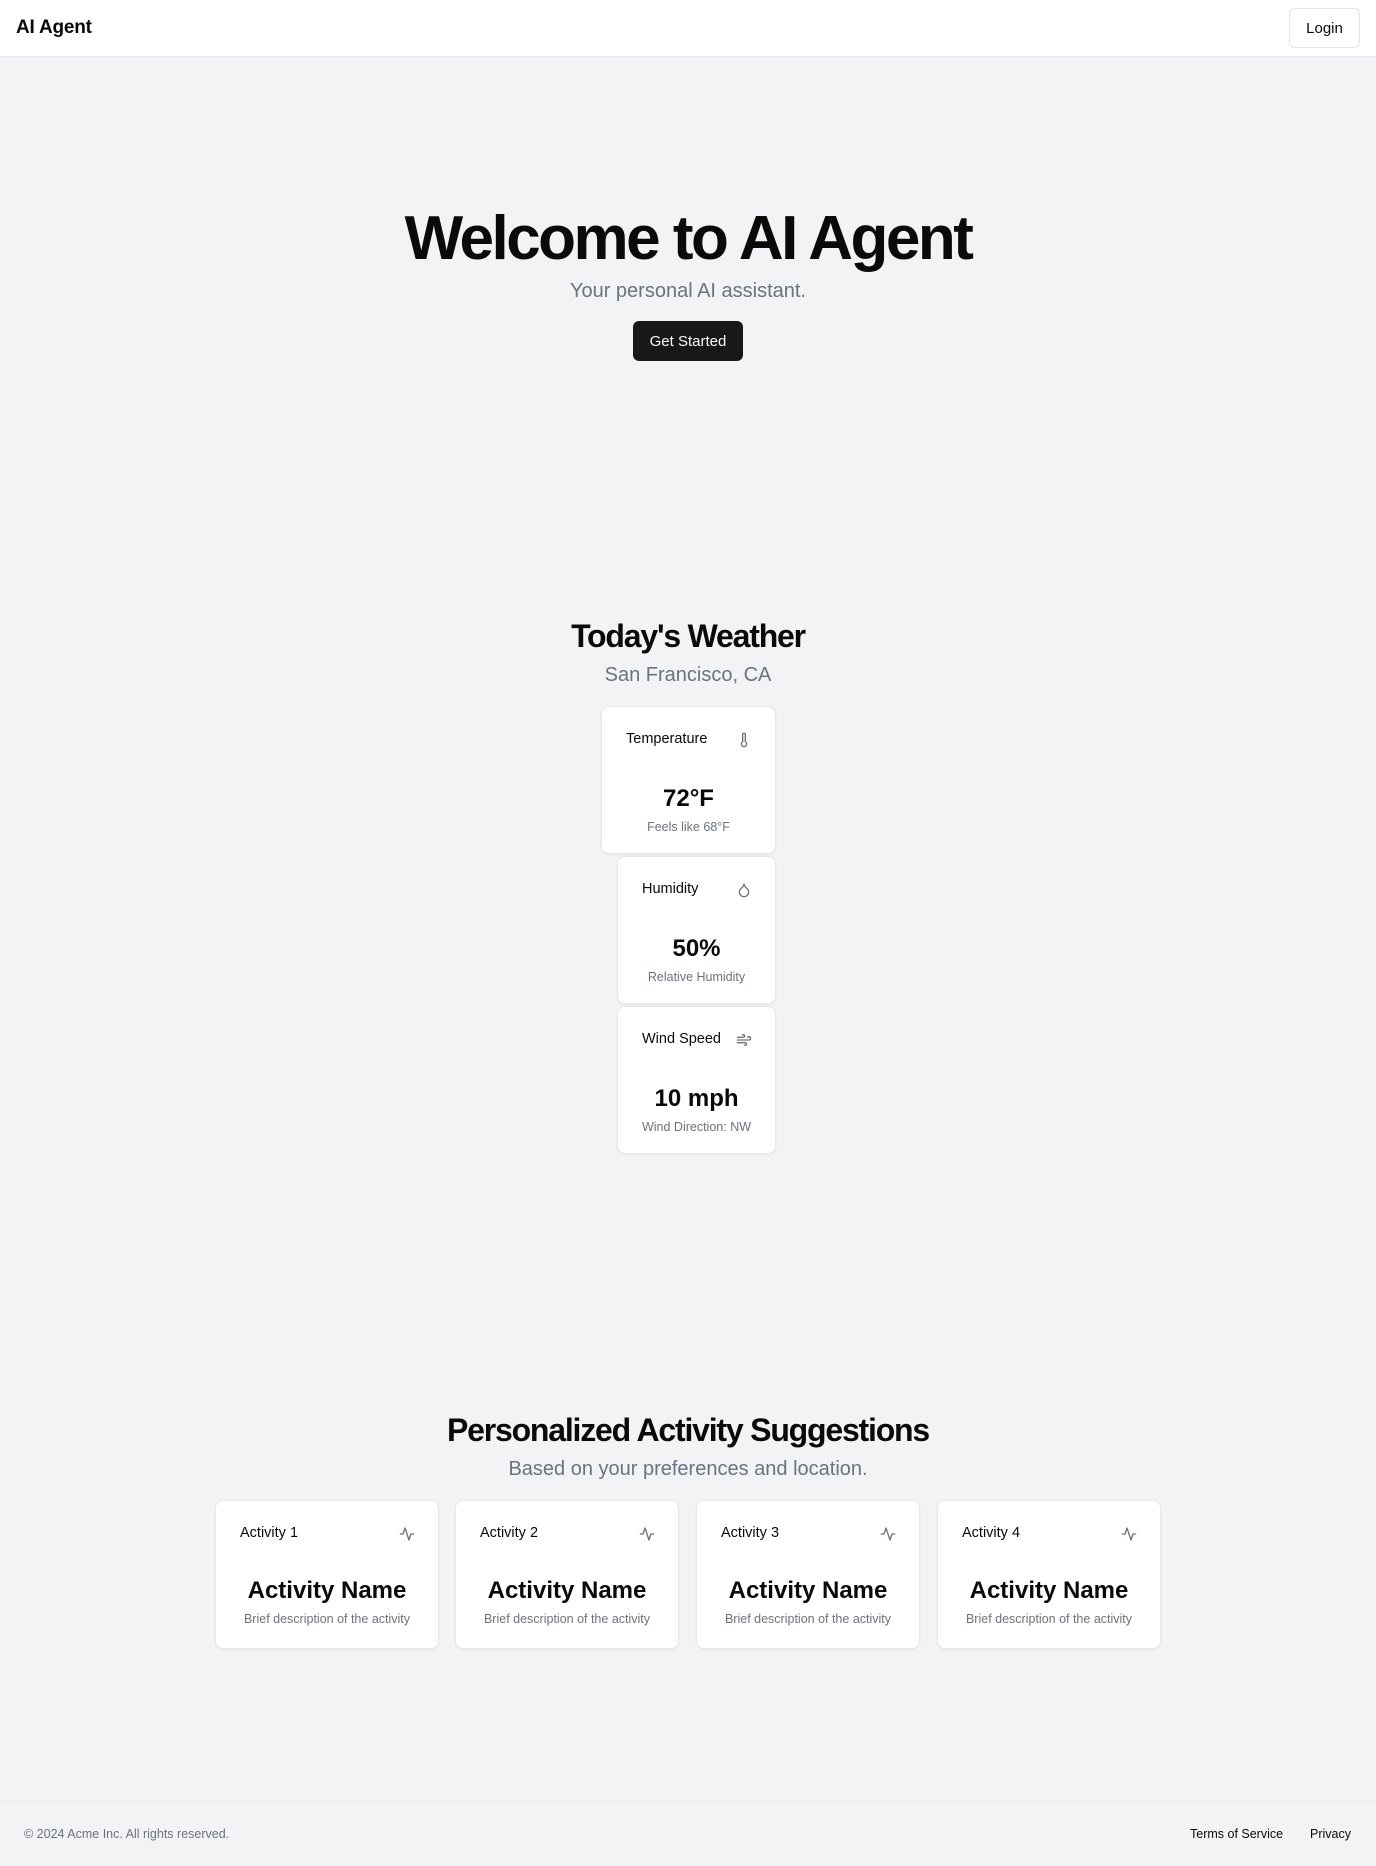 This screenshot has height=1866, width=1376. Describe the element at coordinates (688, 28) in the screenshot. I see `top-navigation-bar: AI Agent Login` at that location.